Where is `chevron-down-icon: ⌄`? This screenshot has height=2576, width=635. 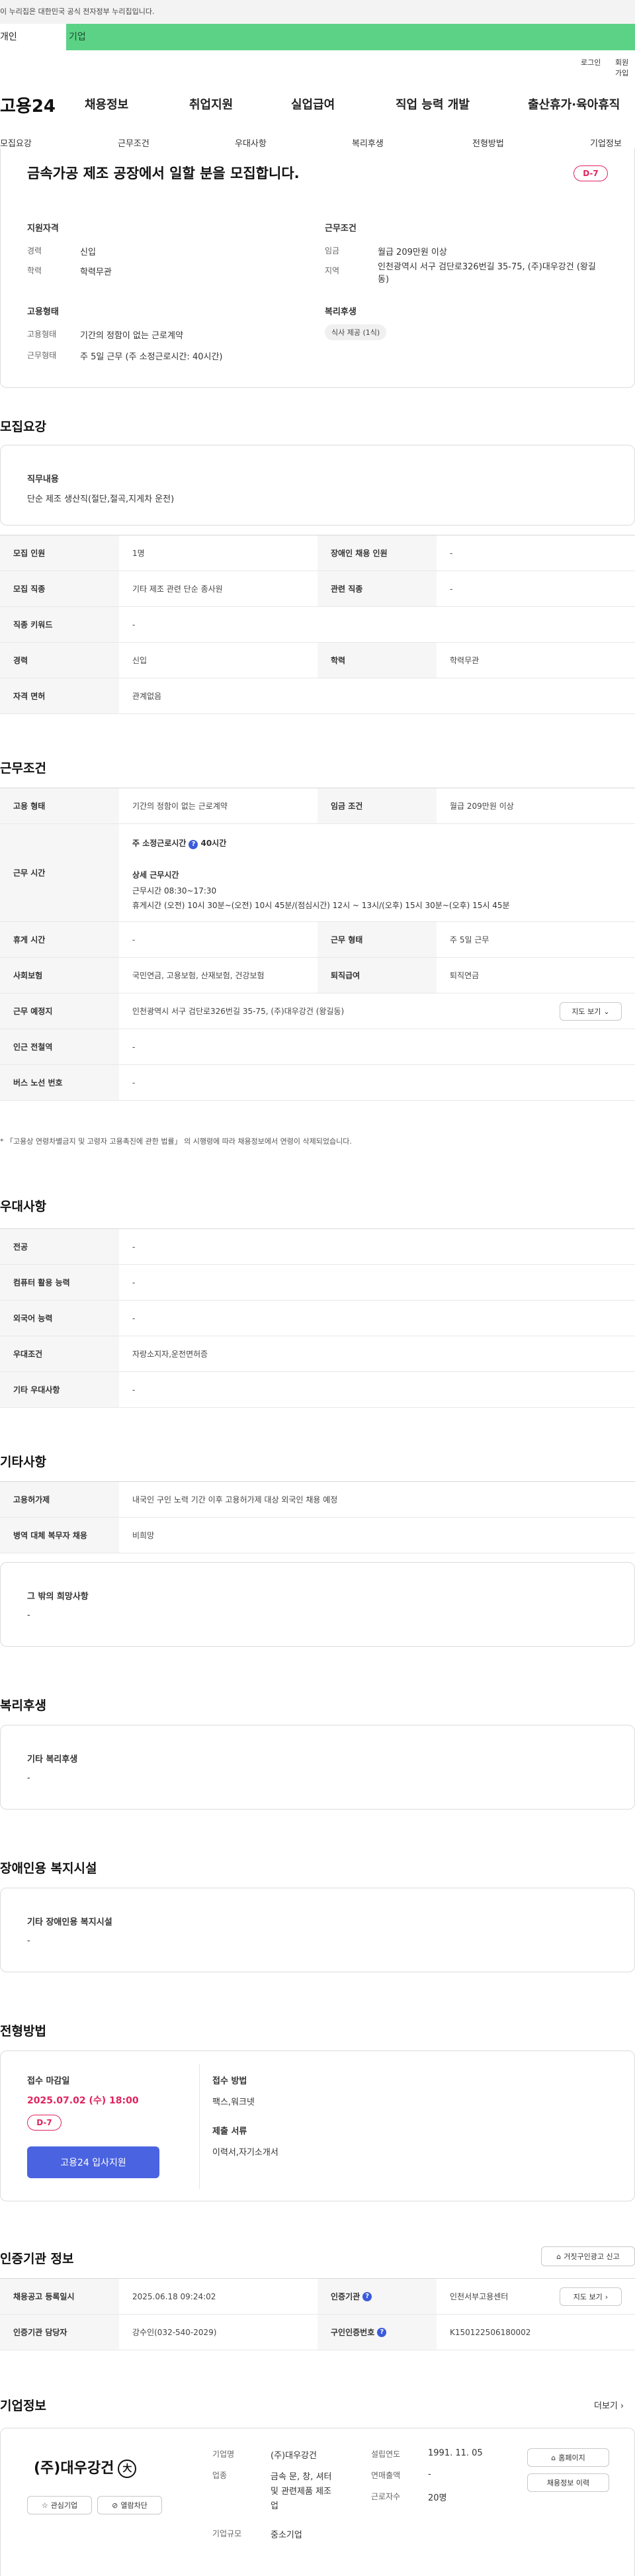 chevron-down-icon: ⌄ is located at coordinates (606, 1011).